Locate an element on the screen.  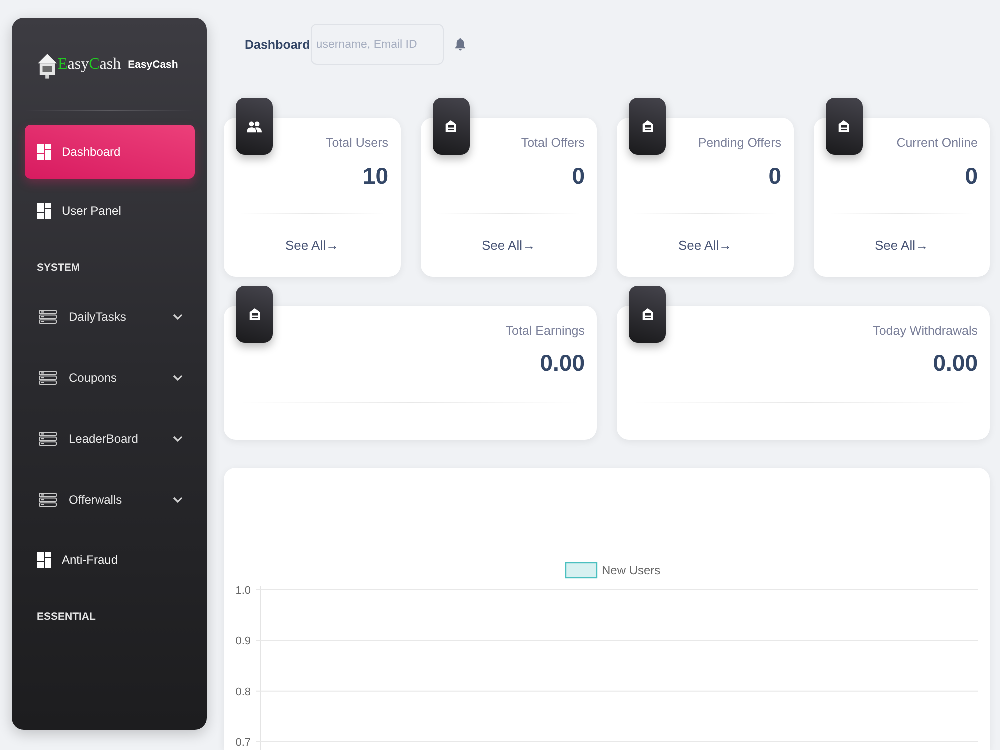
page-title: Dashboard is located at coordinates (277, 45).